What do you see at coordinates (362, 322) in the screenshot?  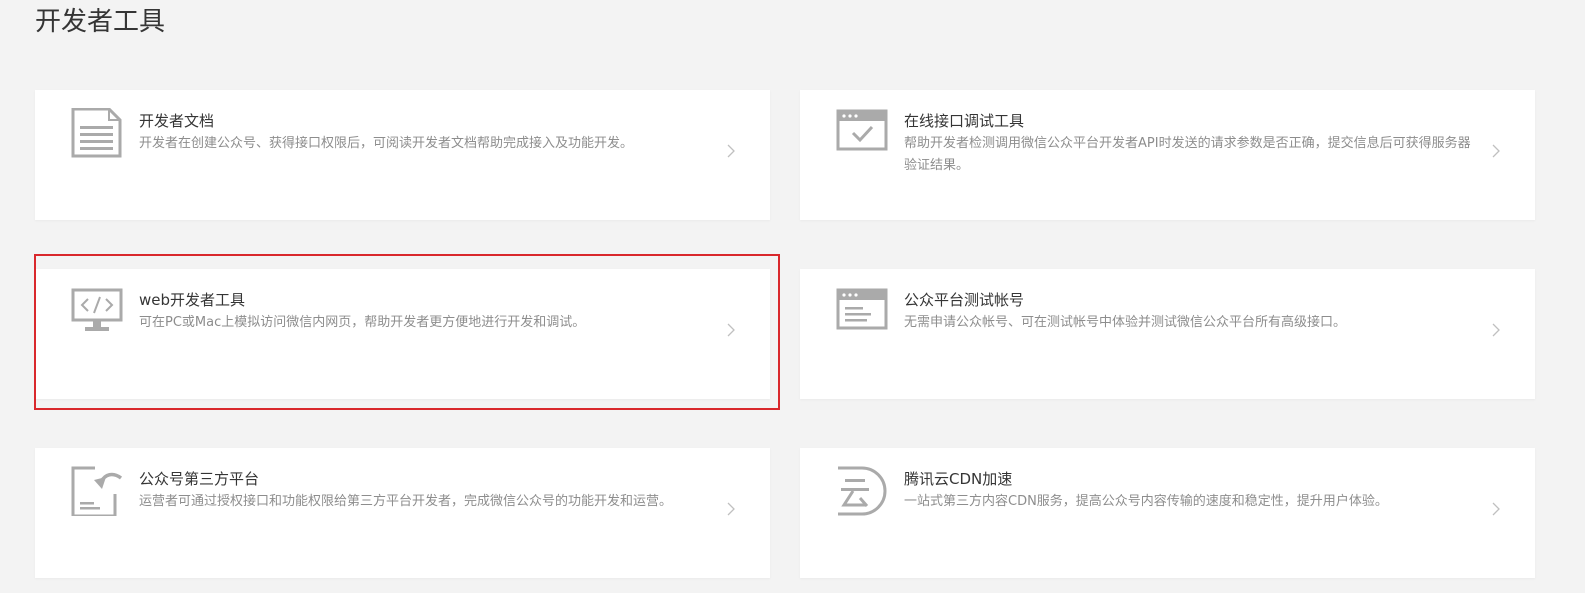 I see `tool-description: 可在PC或Mac上模拟访问微信内网页，帮助开发者更方便地进行开发和调试。` at bounding box center [362, 322].